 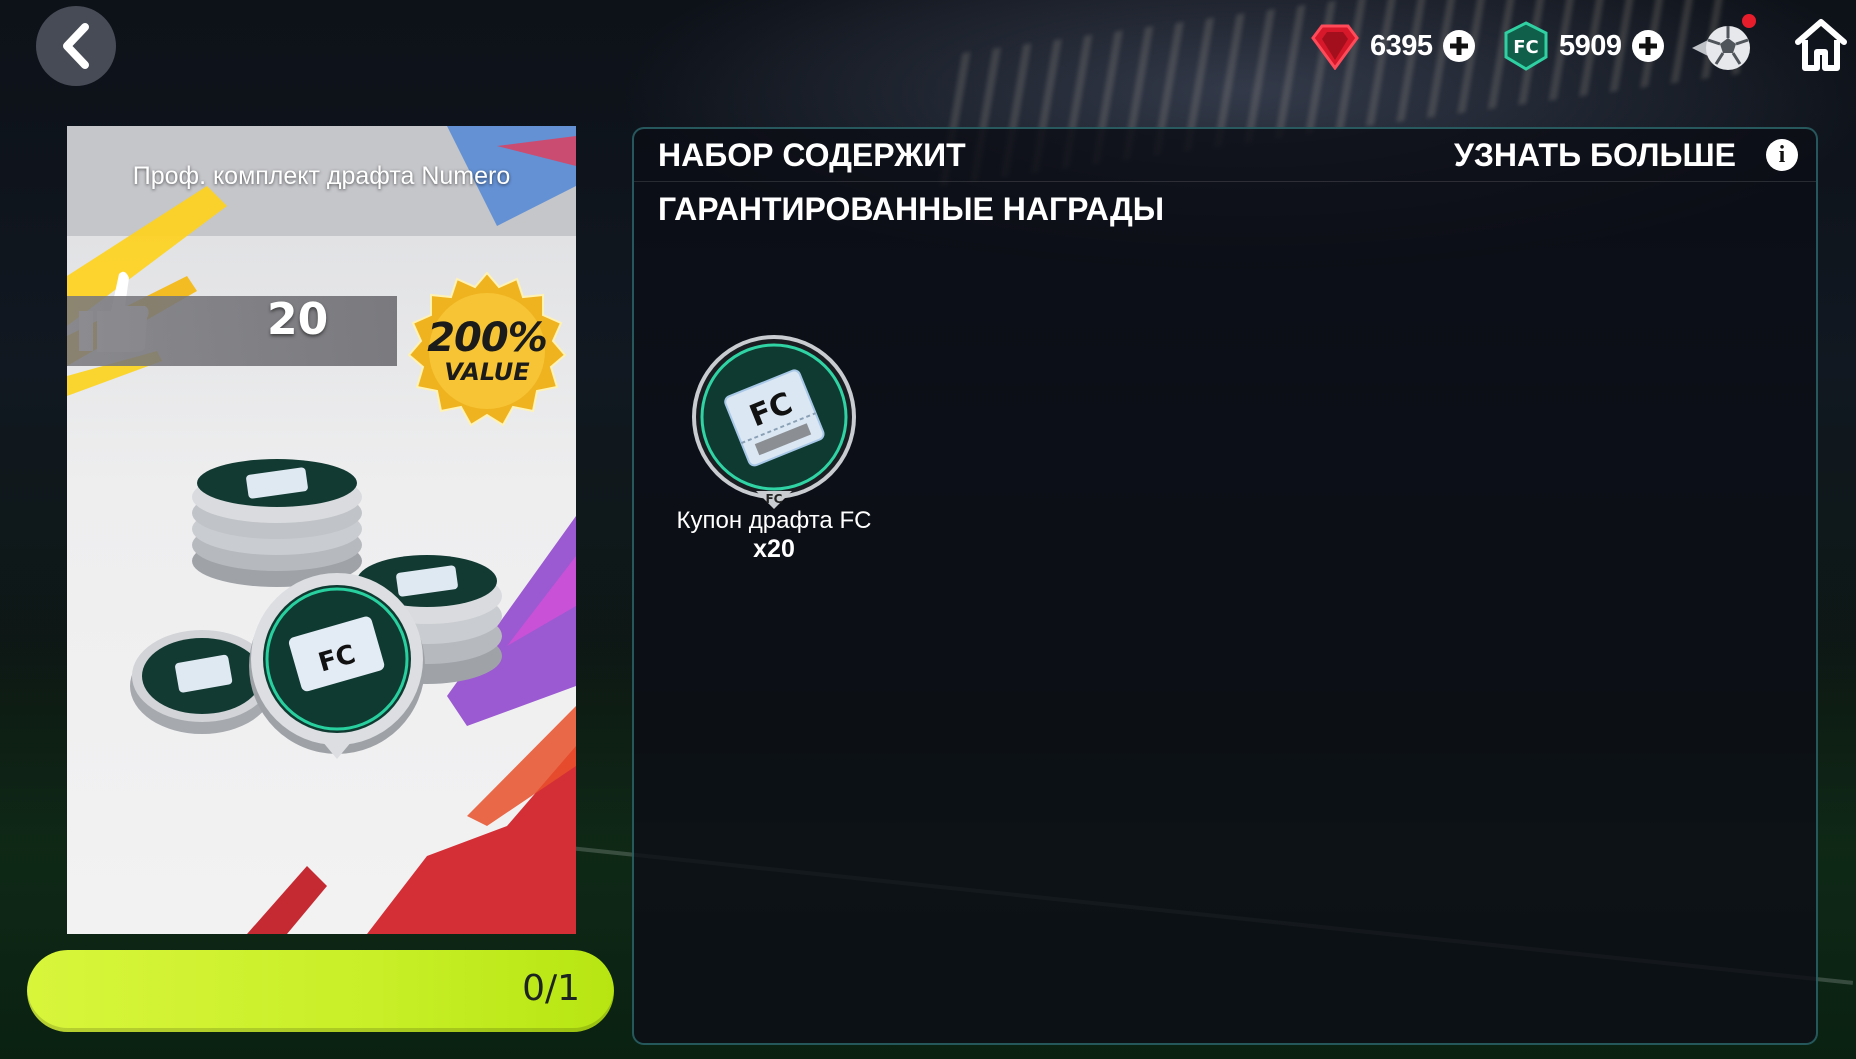 I want to click on claim-progress-text: 0/1, so click(x=551, y=988).